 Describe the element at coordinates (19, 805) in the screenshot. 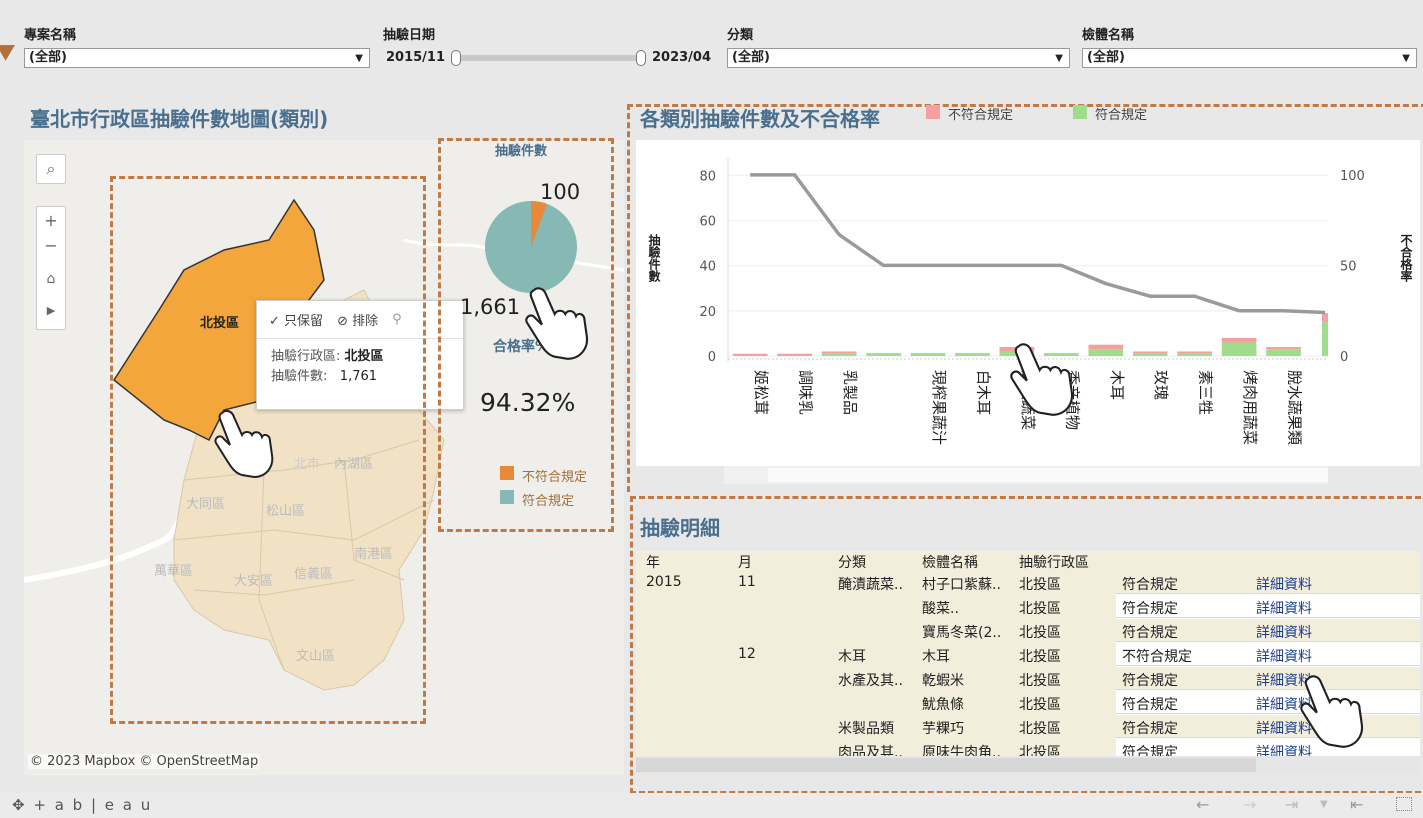

I see `tableau-cross-icon: ✥` at that location.